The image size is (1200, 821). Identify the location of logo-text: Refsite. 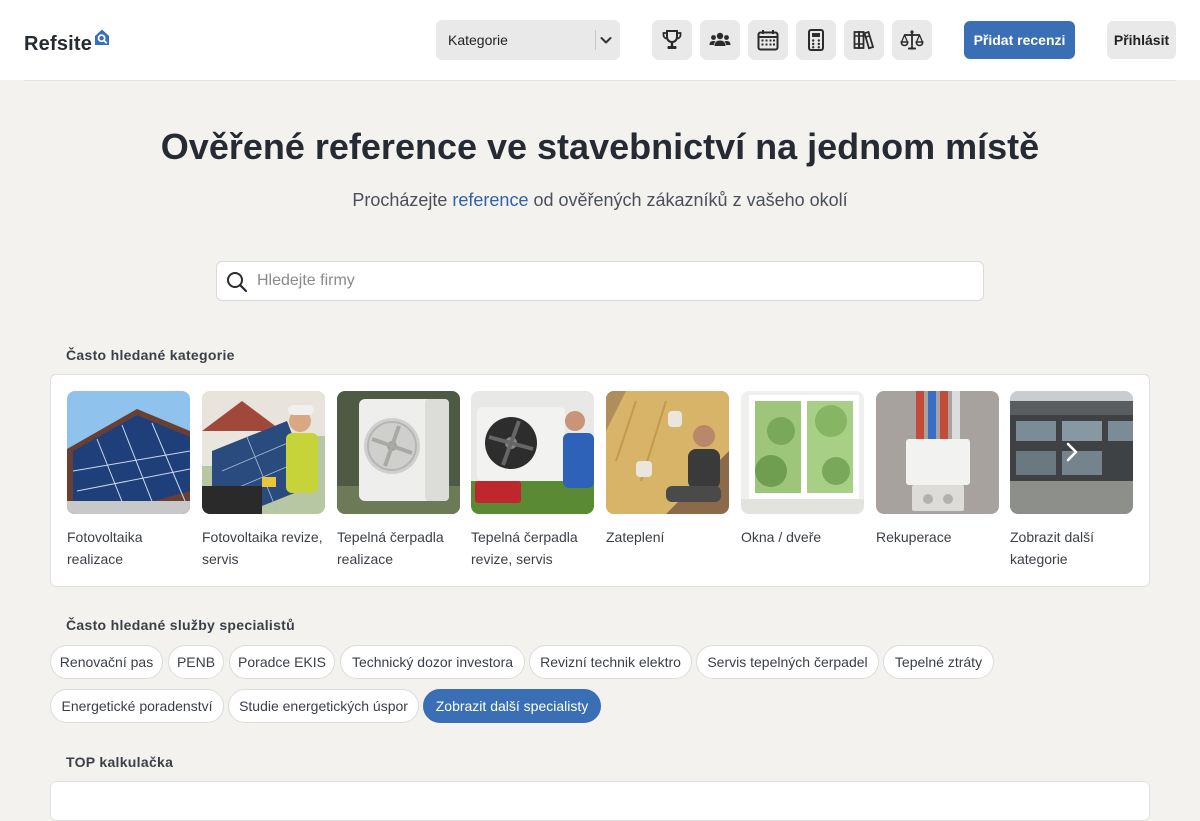
(58, 44).